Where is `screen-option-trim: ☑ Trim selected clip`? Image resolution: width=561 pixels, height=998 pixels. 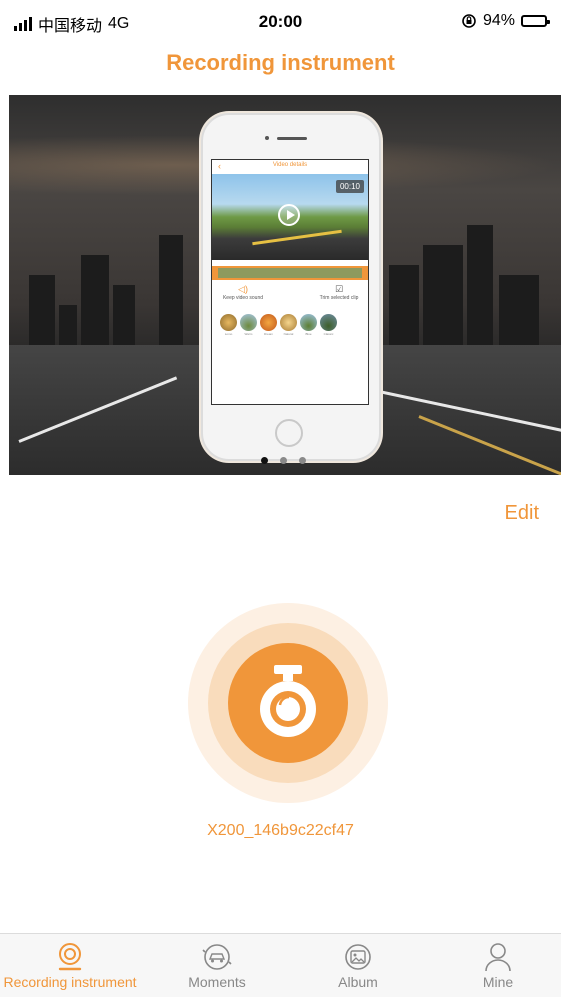 screen-option-trim: ☑ Trim selected clip is located at coordinates (339, 292).